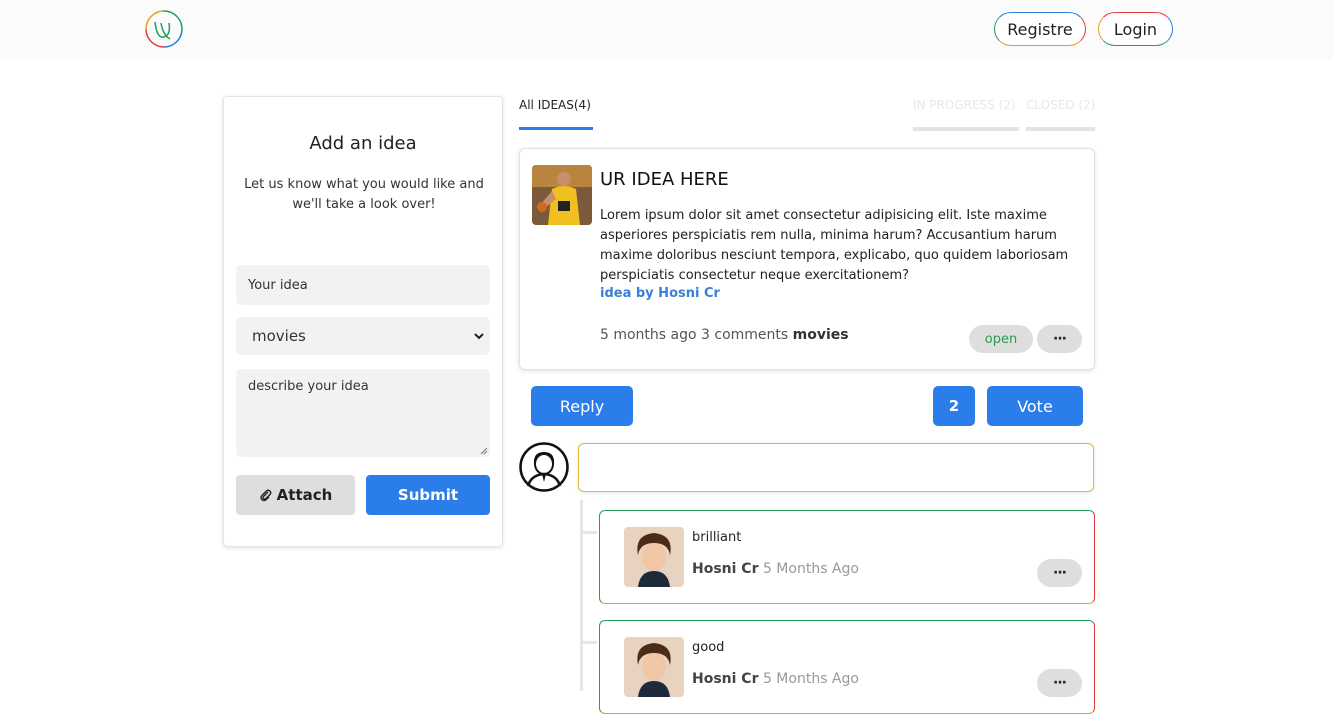 This screenshot has width=1333, height=714. What do you see at coordinates (836, 467) in the screenshot?
I see `reply-input` at bounding box center [836, 467].